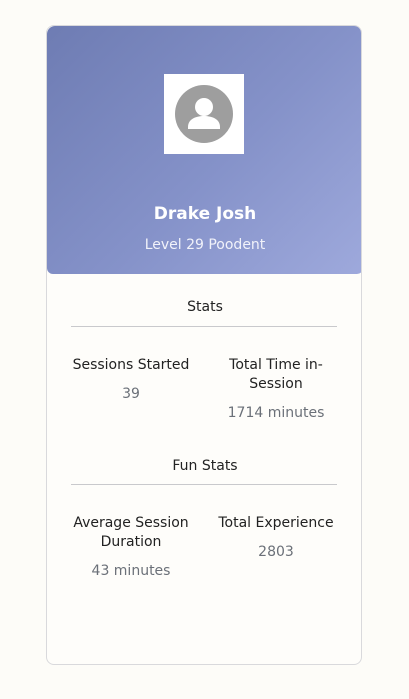 The width and height of the screenshot is (409, 699). I want to click on stat-label: Total Time in-Session, so click(276, 374).